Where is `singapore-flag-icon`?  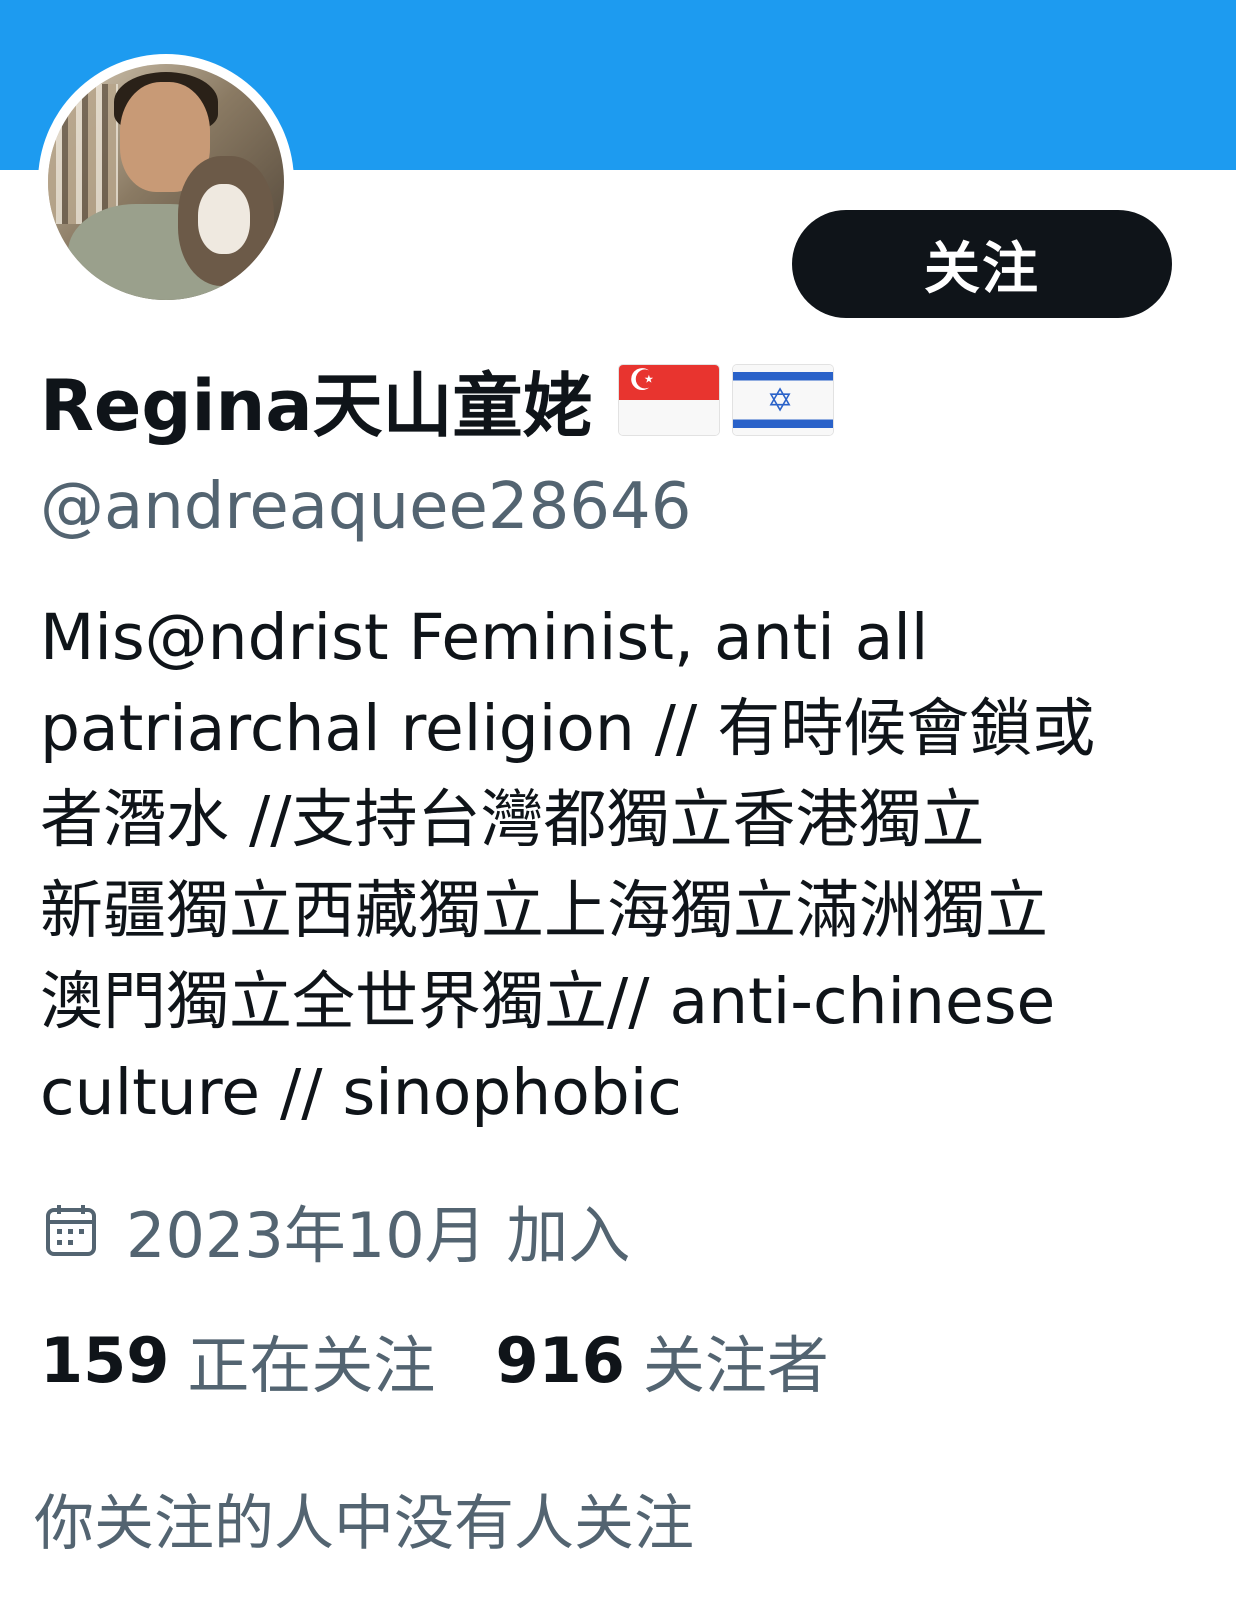
singapore-flag-icon is located at coordinates (668, 400).